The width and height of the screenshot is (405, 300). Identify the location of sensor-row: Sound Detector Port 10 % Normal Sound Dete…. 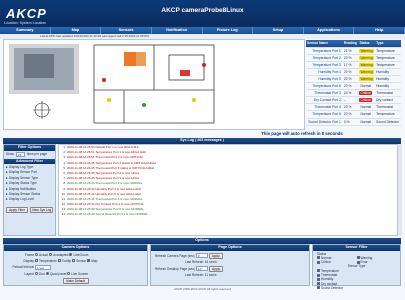
(353, 122).